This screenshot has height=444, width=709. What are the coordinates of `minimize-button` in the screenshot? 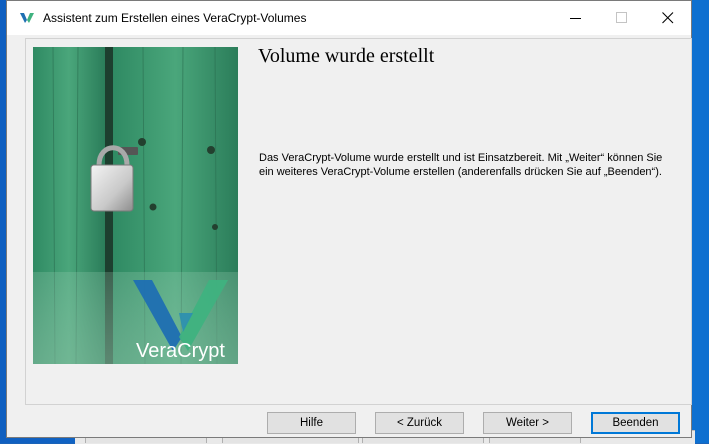 It's located at (576, 18).